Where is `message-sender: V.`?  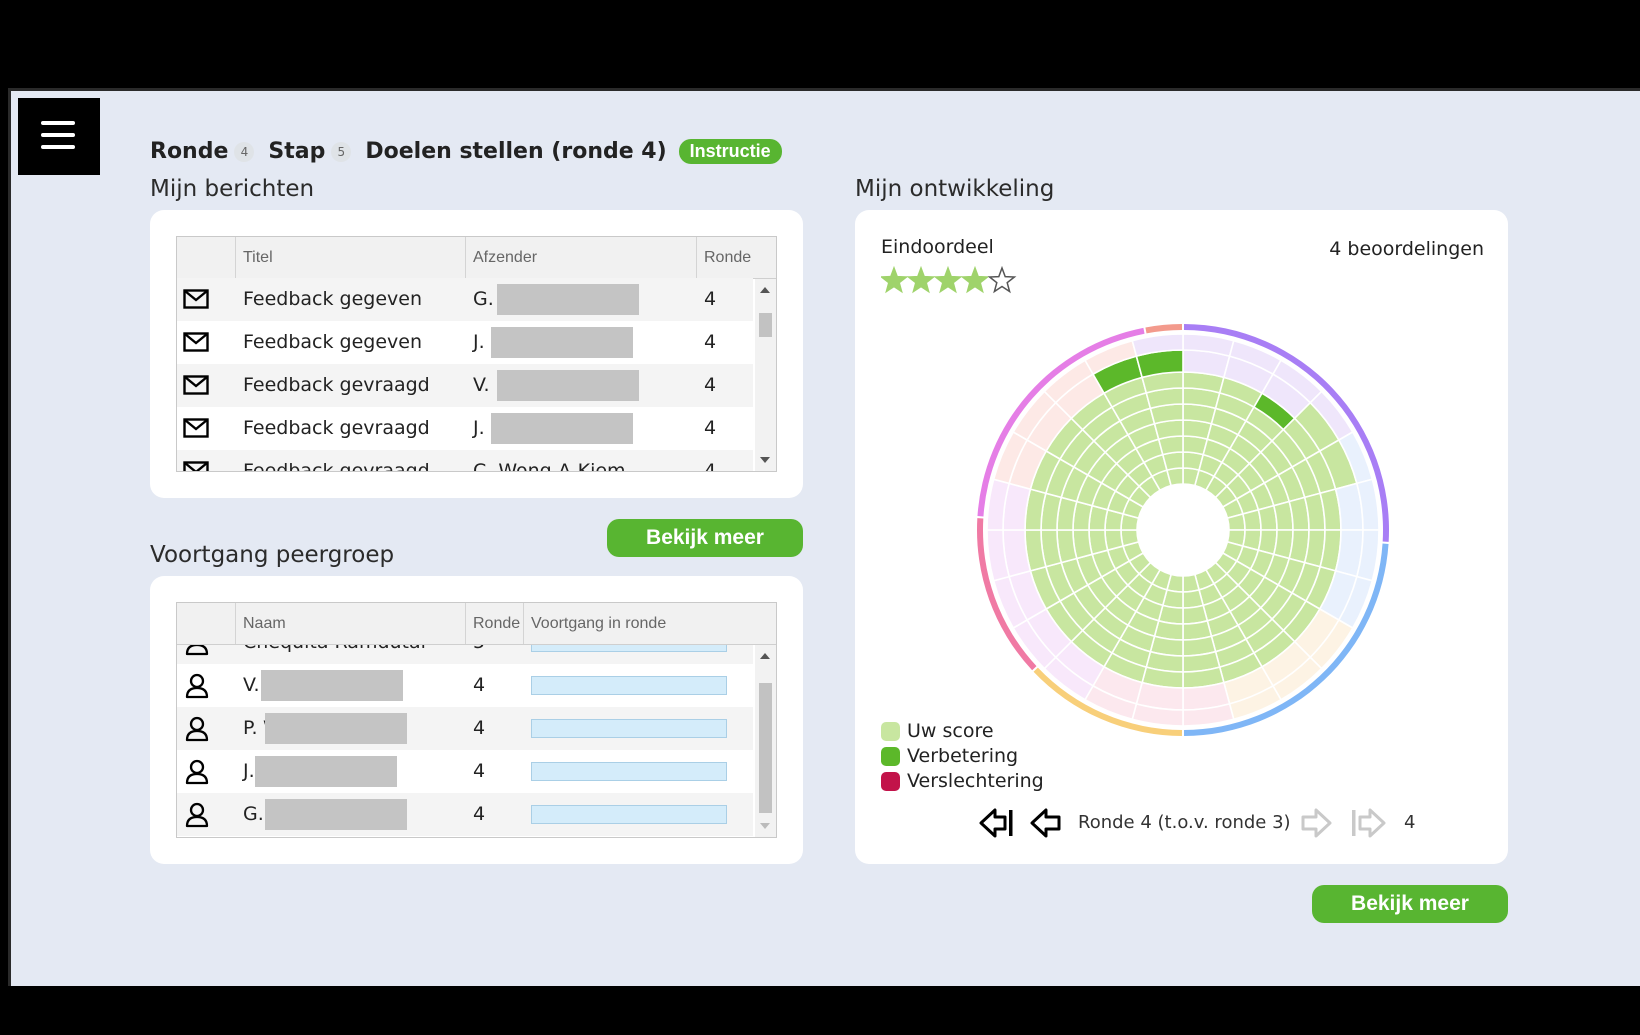
message-sender: V. is located at coordinates (481, 385).